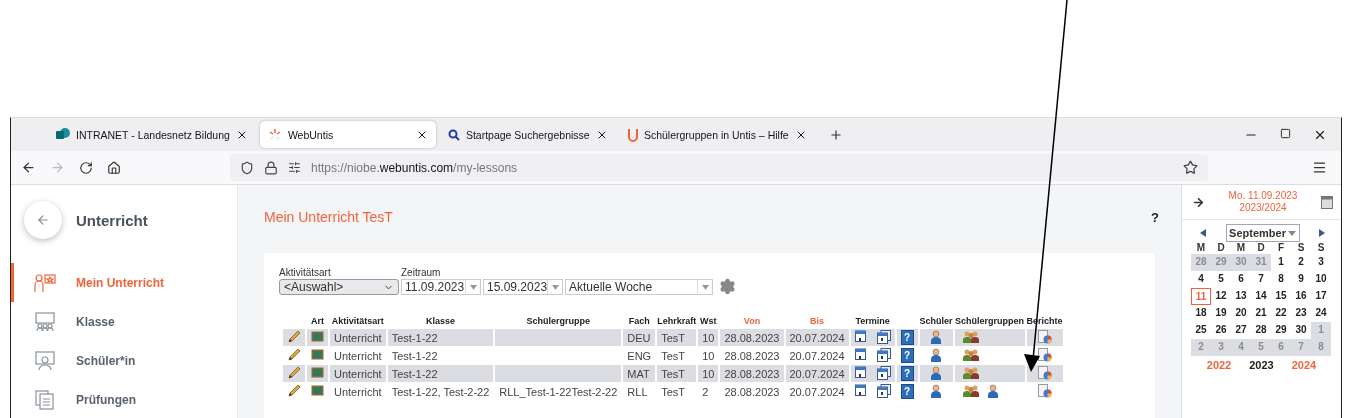 This screenshot has height=418, width=1351. Describe the element at coordinates (1322, 233) in the screenshot. I see `next-icon` at that location.